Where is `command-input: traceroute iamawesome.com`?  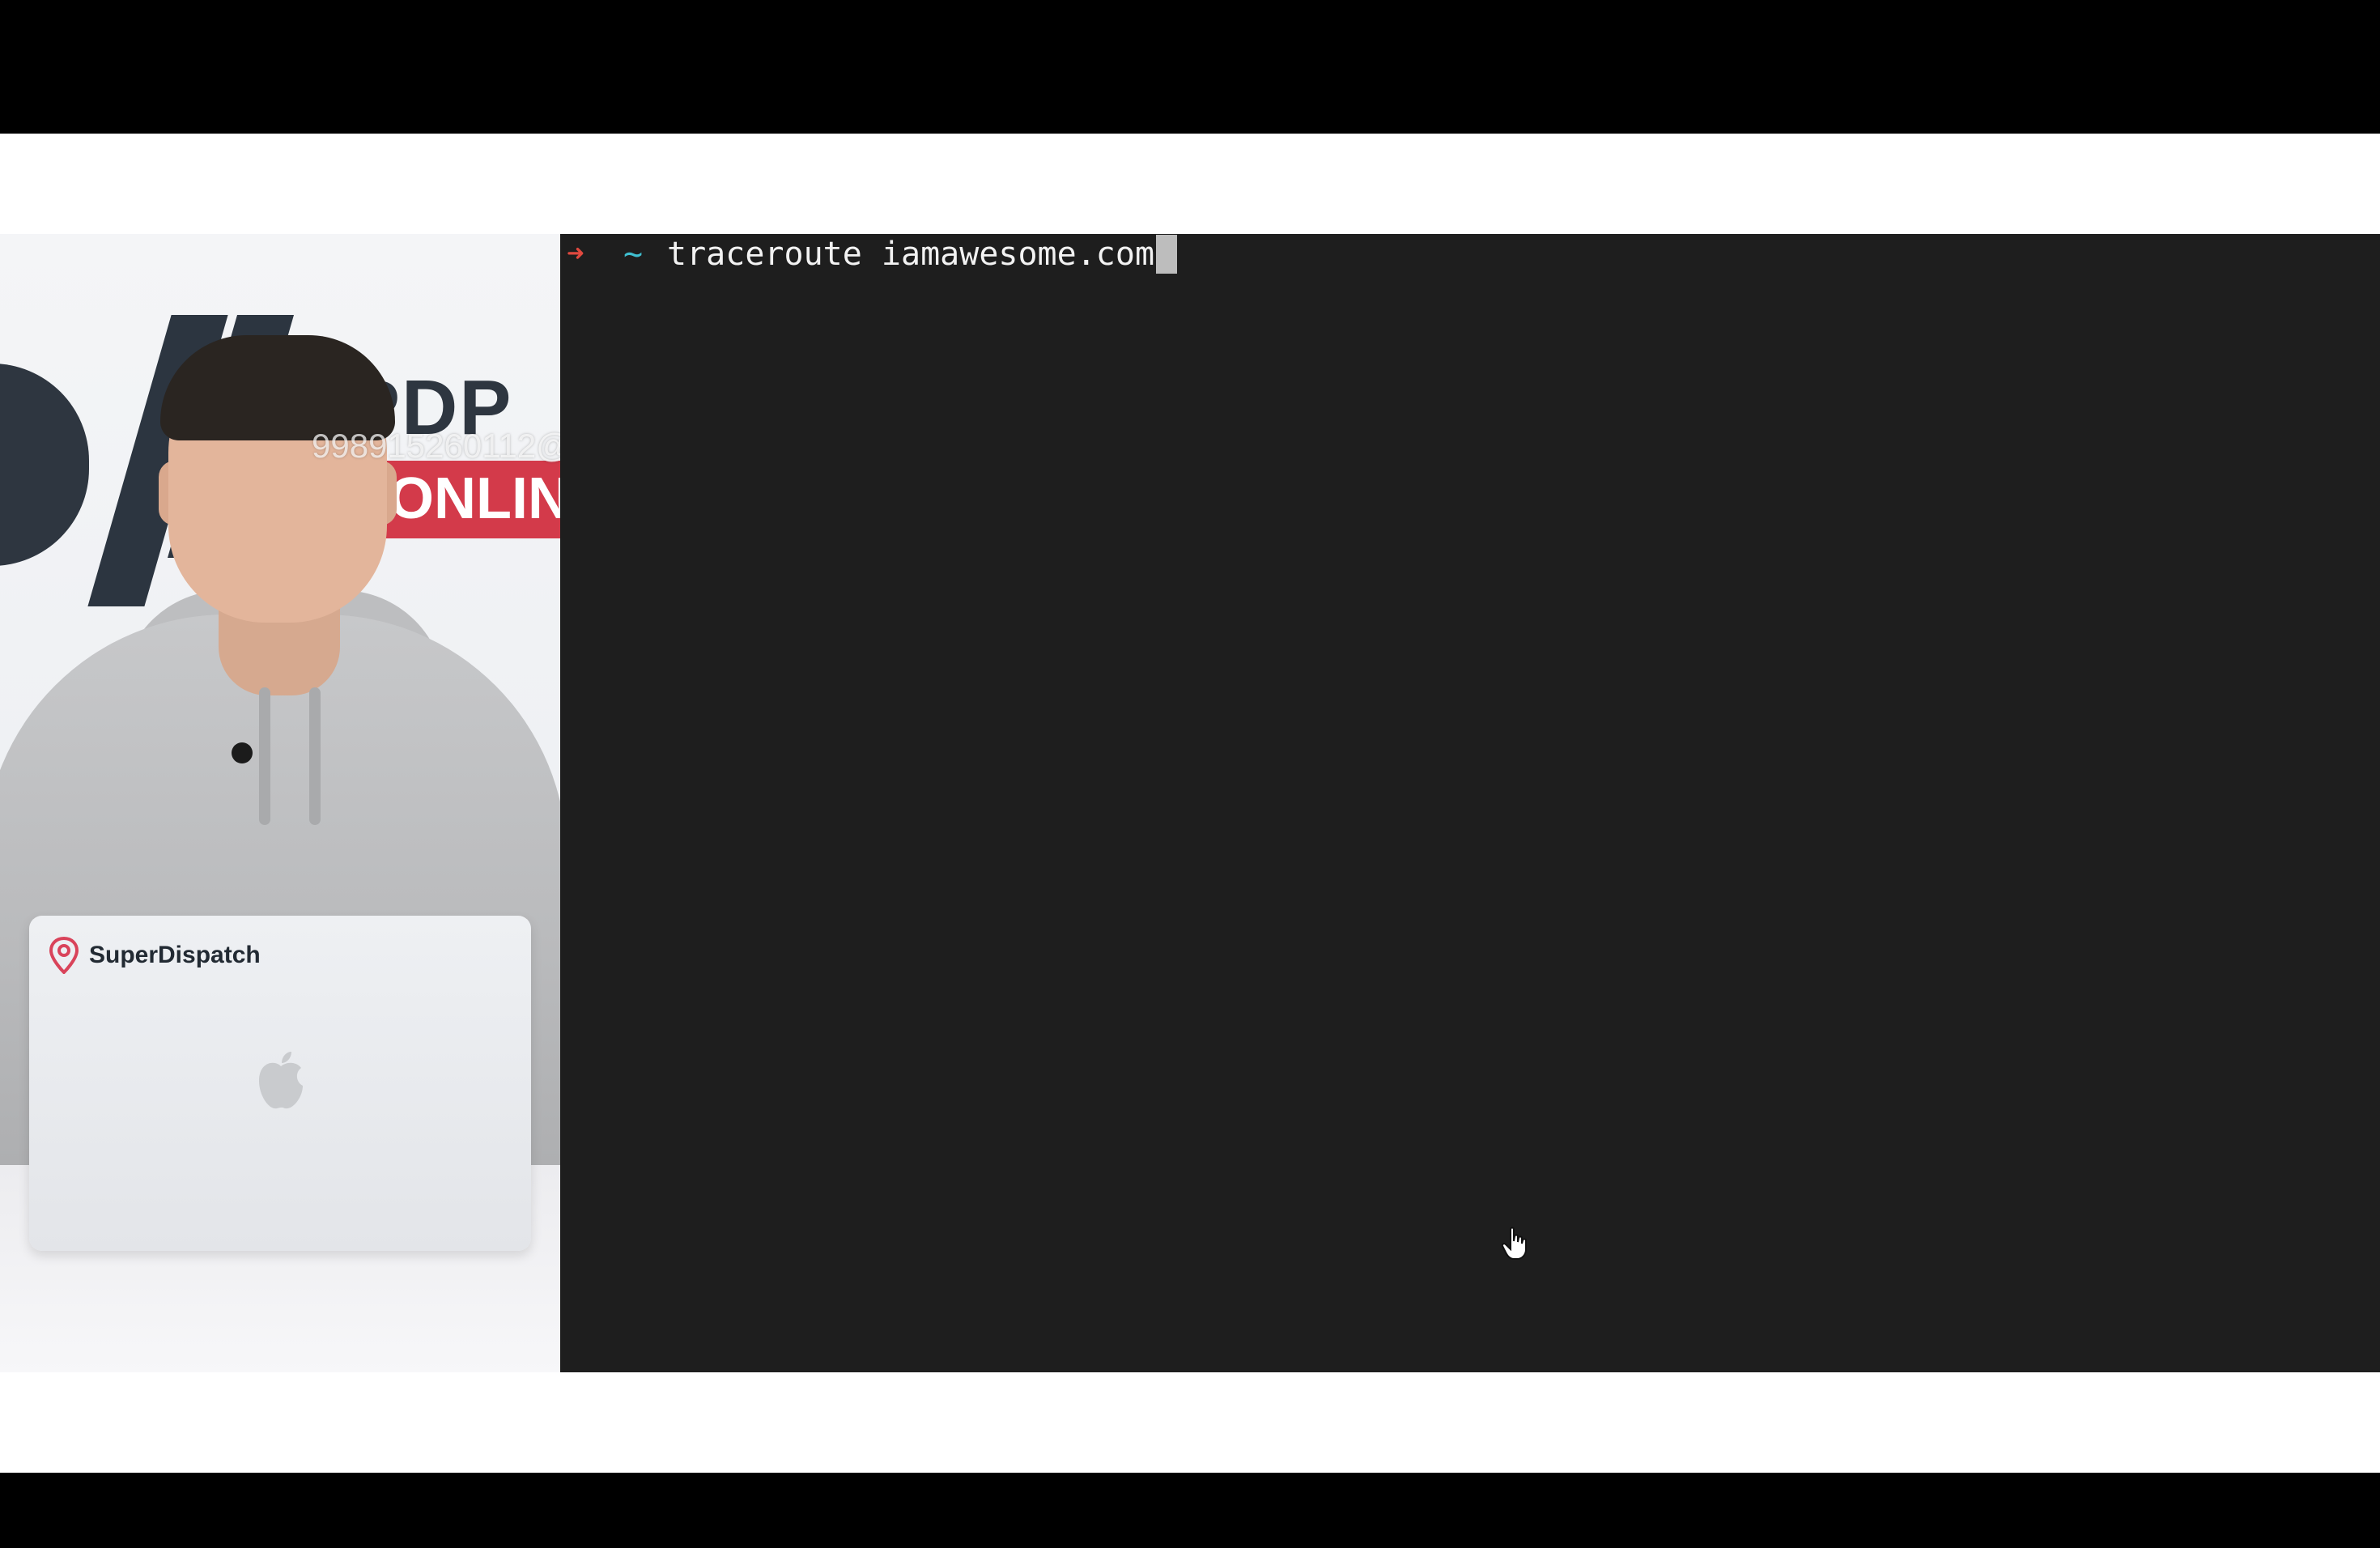
command-input: traceroute iamawesome.com is located at coordinates (910, 254).